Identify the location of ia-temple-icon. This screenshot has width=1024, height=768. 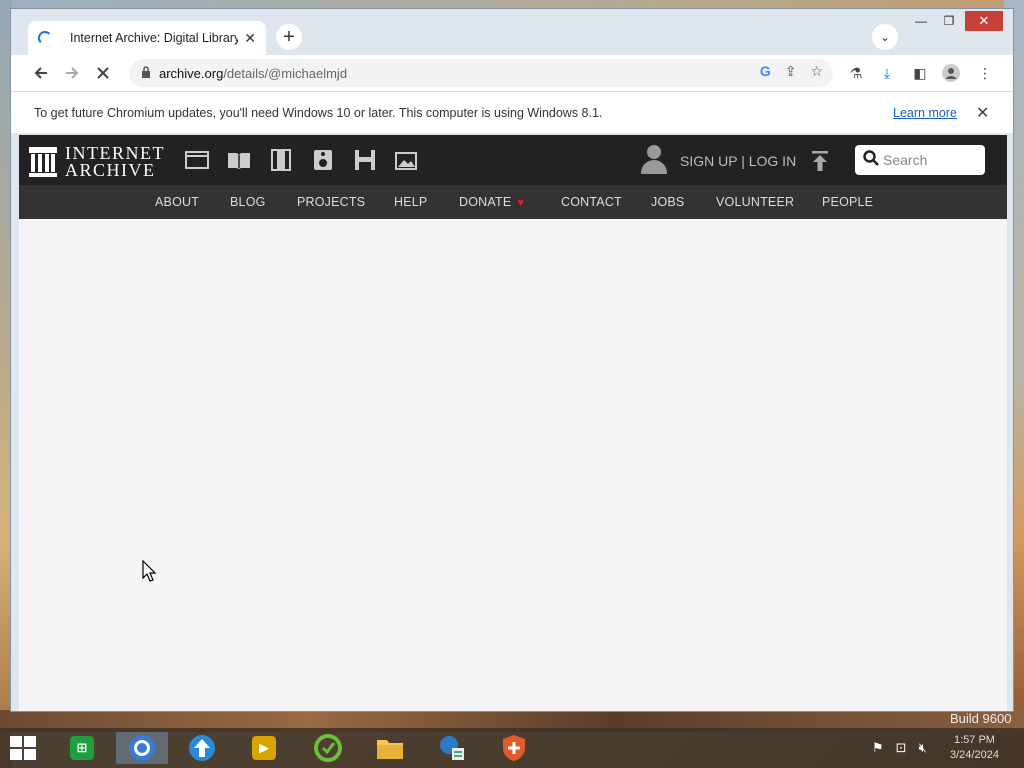
(43, 162).